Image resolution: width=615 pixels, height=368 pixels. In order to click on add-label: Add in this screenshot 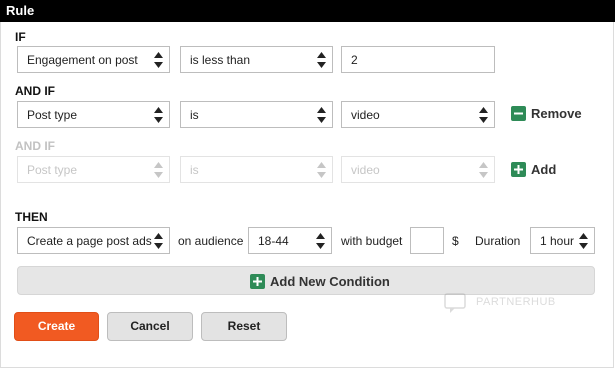, I will do `click(544, 169)`.